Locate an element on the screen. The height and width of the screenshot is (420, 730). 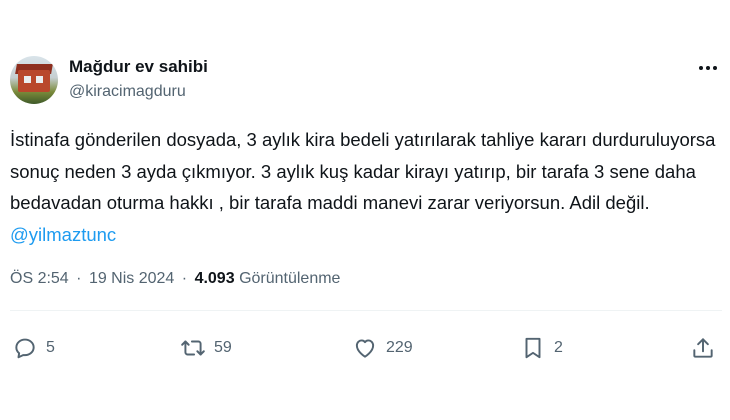
author-handle: @kiracimagduru is located at coordinates (127, 92).